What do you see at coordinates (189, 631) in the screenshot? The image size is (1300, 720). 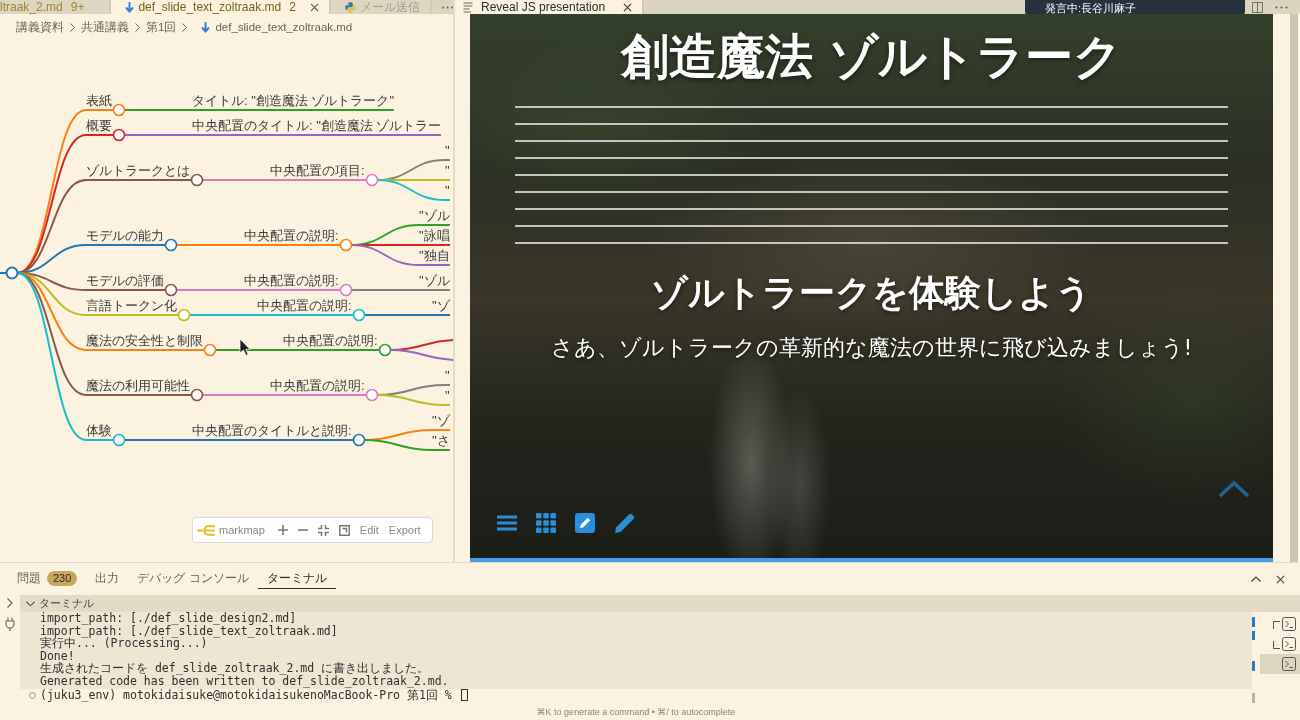 I see `terminal-line: import_path: [./def_slide_text_zoltraak.md]` at bounding box center [189, 631].